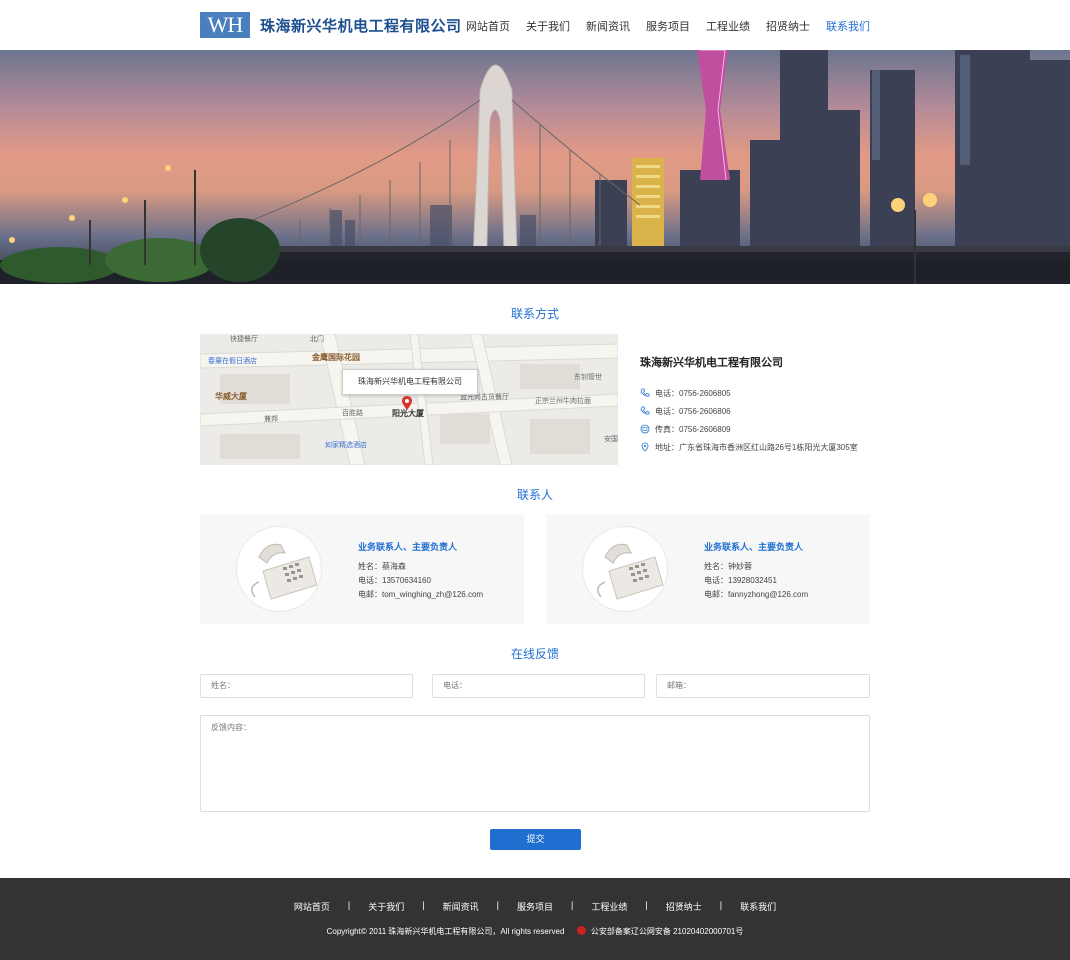 This screenshot has width=1070, height=960. Describe the element at coordinates (534, 495) in the screenshot. I see `people-section-title: 联系人` at that location.